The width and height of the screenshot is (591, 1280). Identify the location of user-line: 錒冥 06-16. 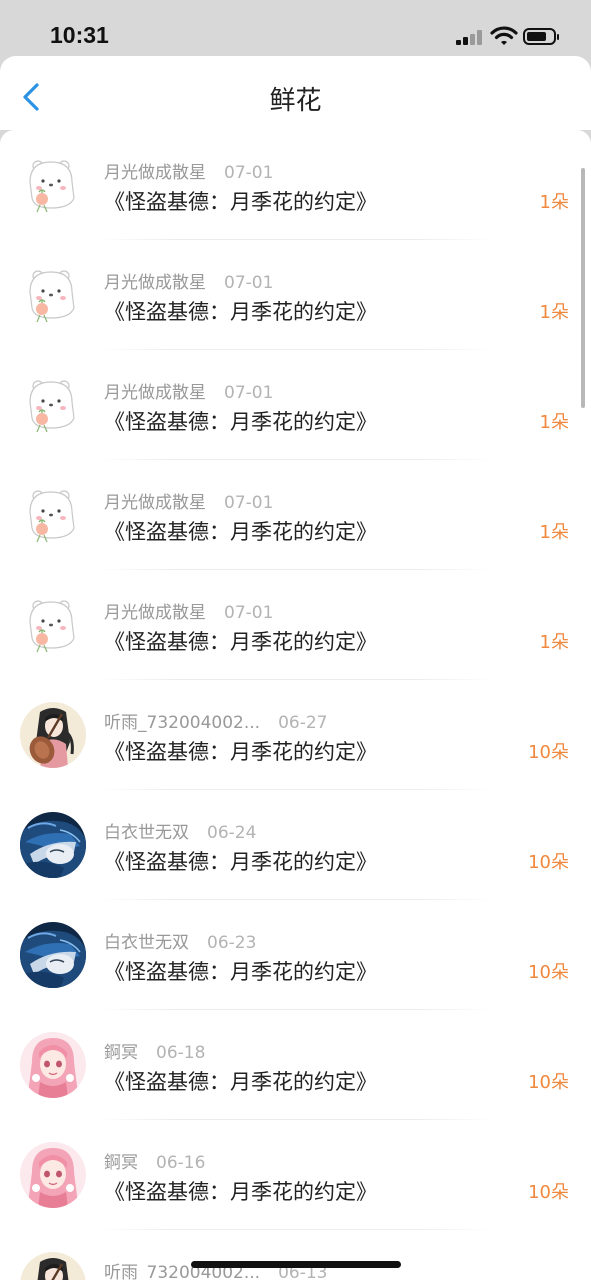
(154, 1160).